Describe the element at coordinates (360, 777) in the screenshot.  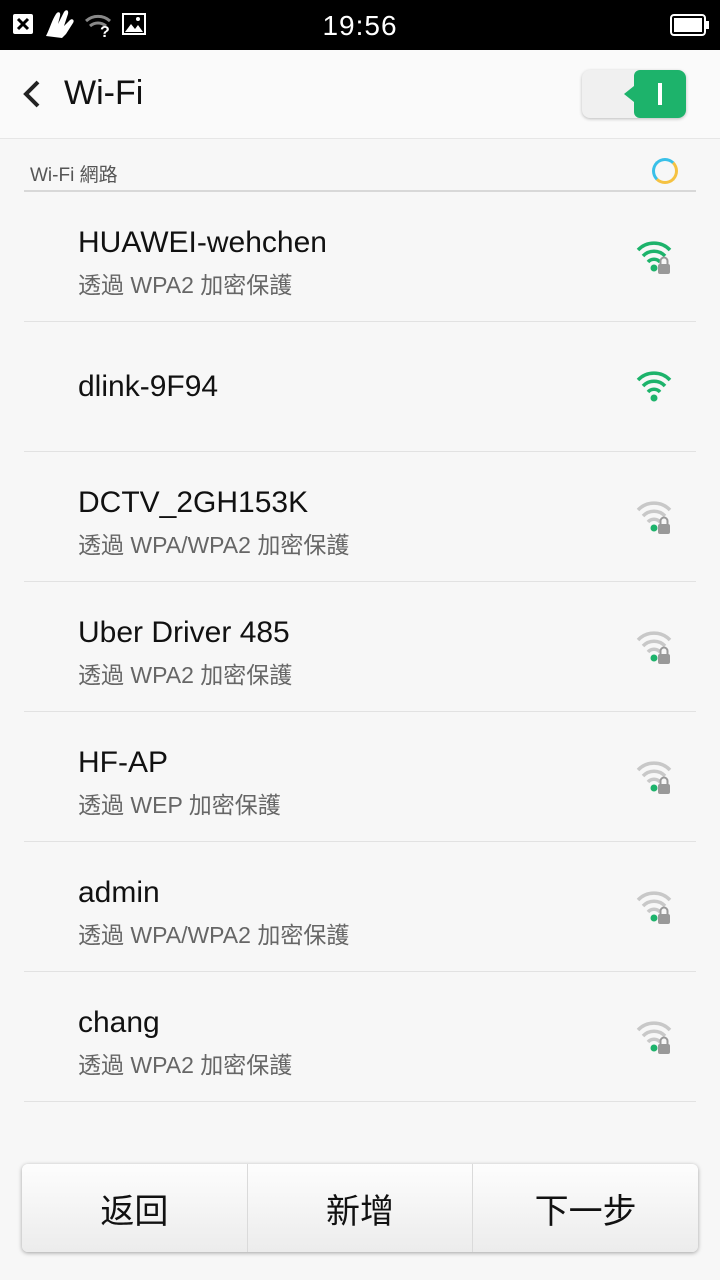
I see `network-item: HF-AP 透過 WEP 加密保護` at that location.